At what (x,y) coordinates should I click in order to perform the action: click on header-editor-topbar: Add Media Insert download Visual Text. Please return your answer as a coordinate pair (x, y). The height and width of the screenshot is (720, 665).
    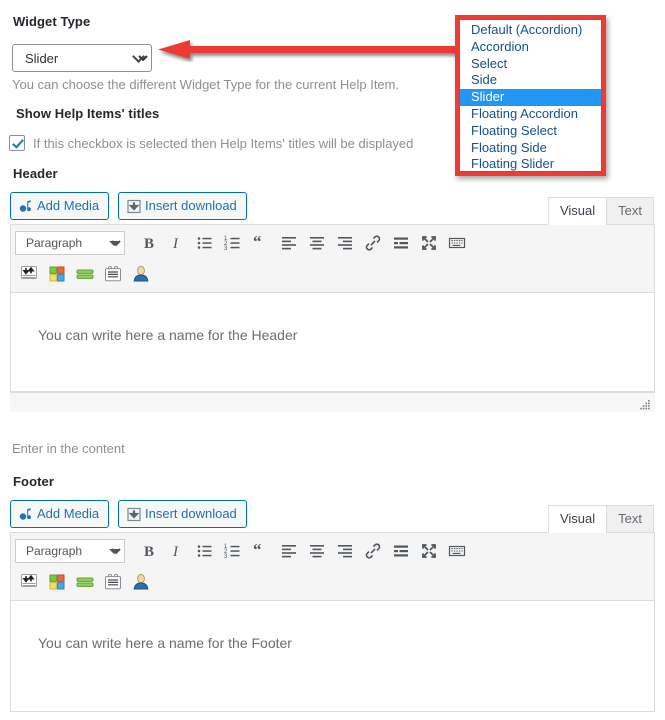
    Looking at the image, I should click on (332, 208).